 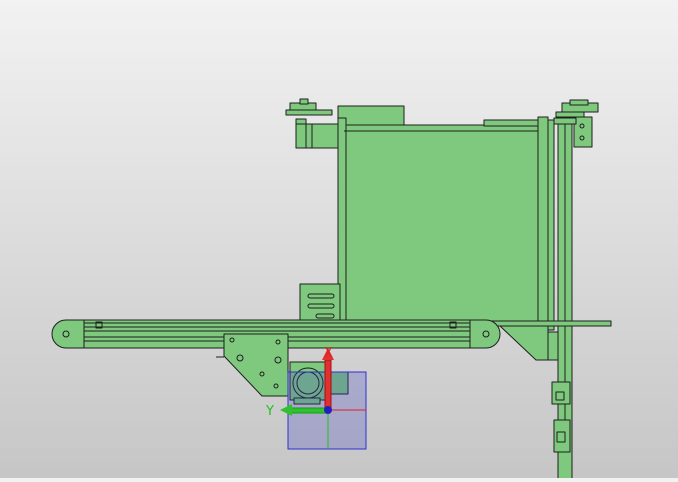 I want to click on top-tab, so click(x=371, y=116).